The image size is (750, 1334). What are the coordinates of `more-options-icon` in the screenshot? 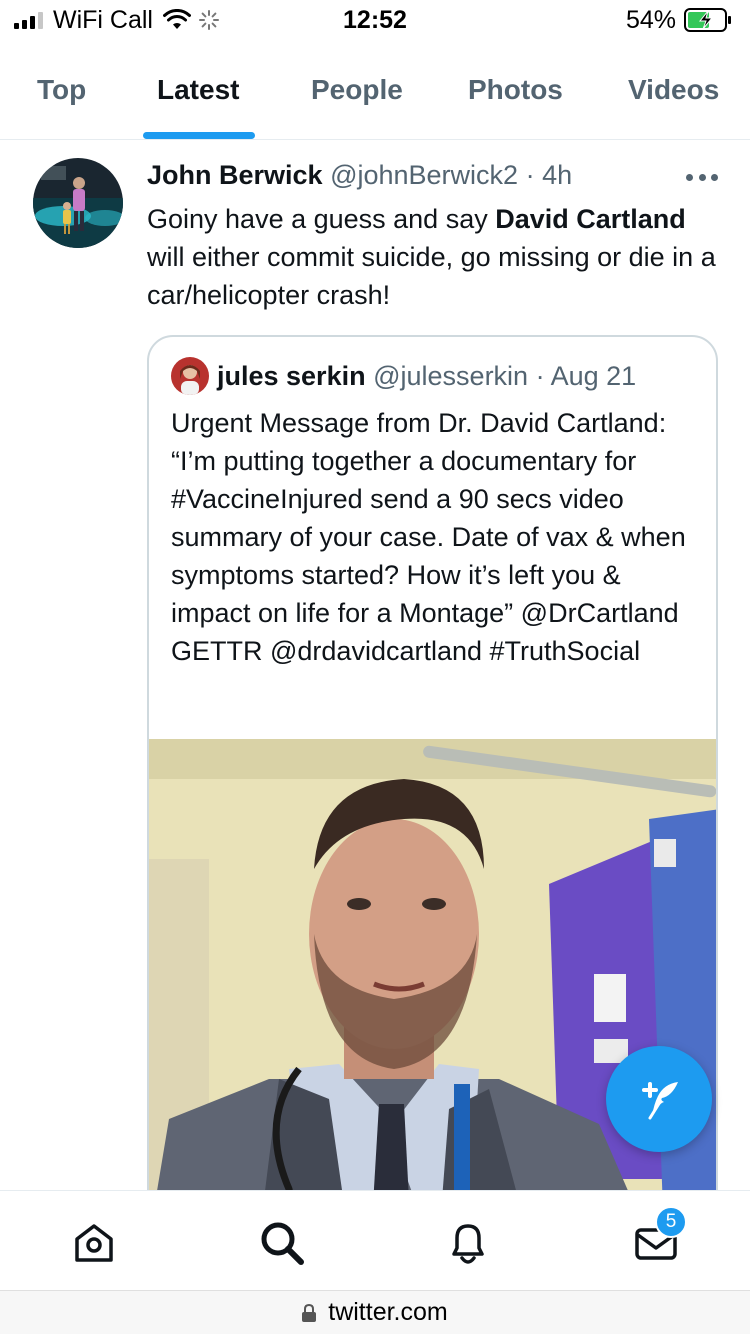 It's located at (702, 177).